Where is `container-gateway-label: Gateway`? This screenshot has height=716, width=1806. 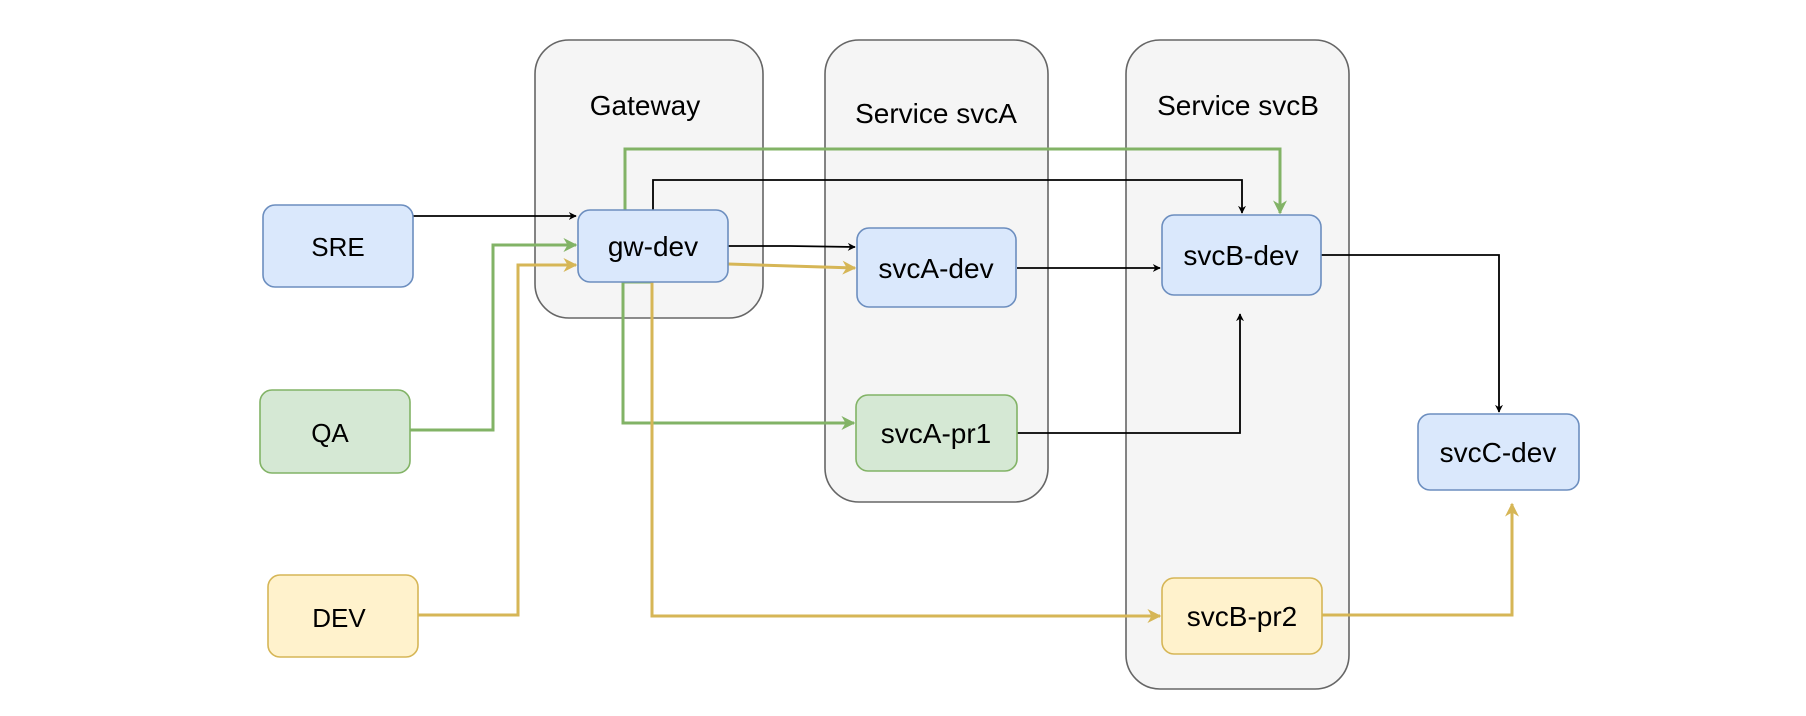 container-gateway-label: Gateway is located at coordinates (645, 105).